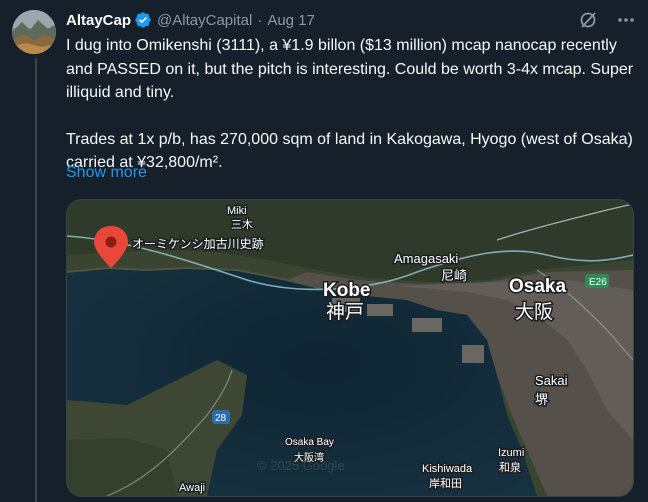 The height and width of the screenshot is (502, 648). What do you see at coordinates (192, 488) in the screenshot?
I see `map-label-awaji: Awaji` at bounding box center [192, 488].